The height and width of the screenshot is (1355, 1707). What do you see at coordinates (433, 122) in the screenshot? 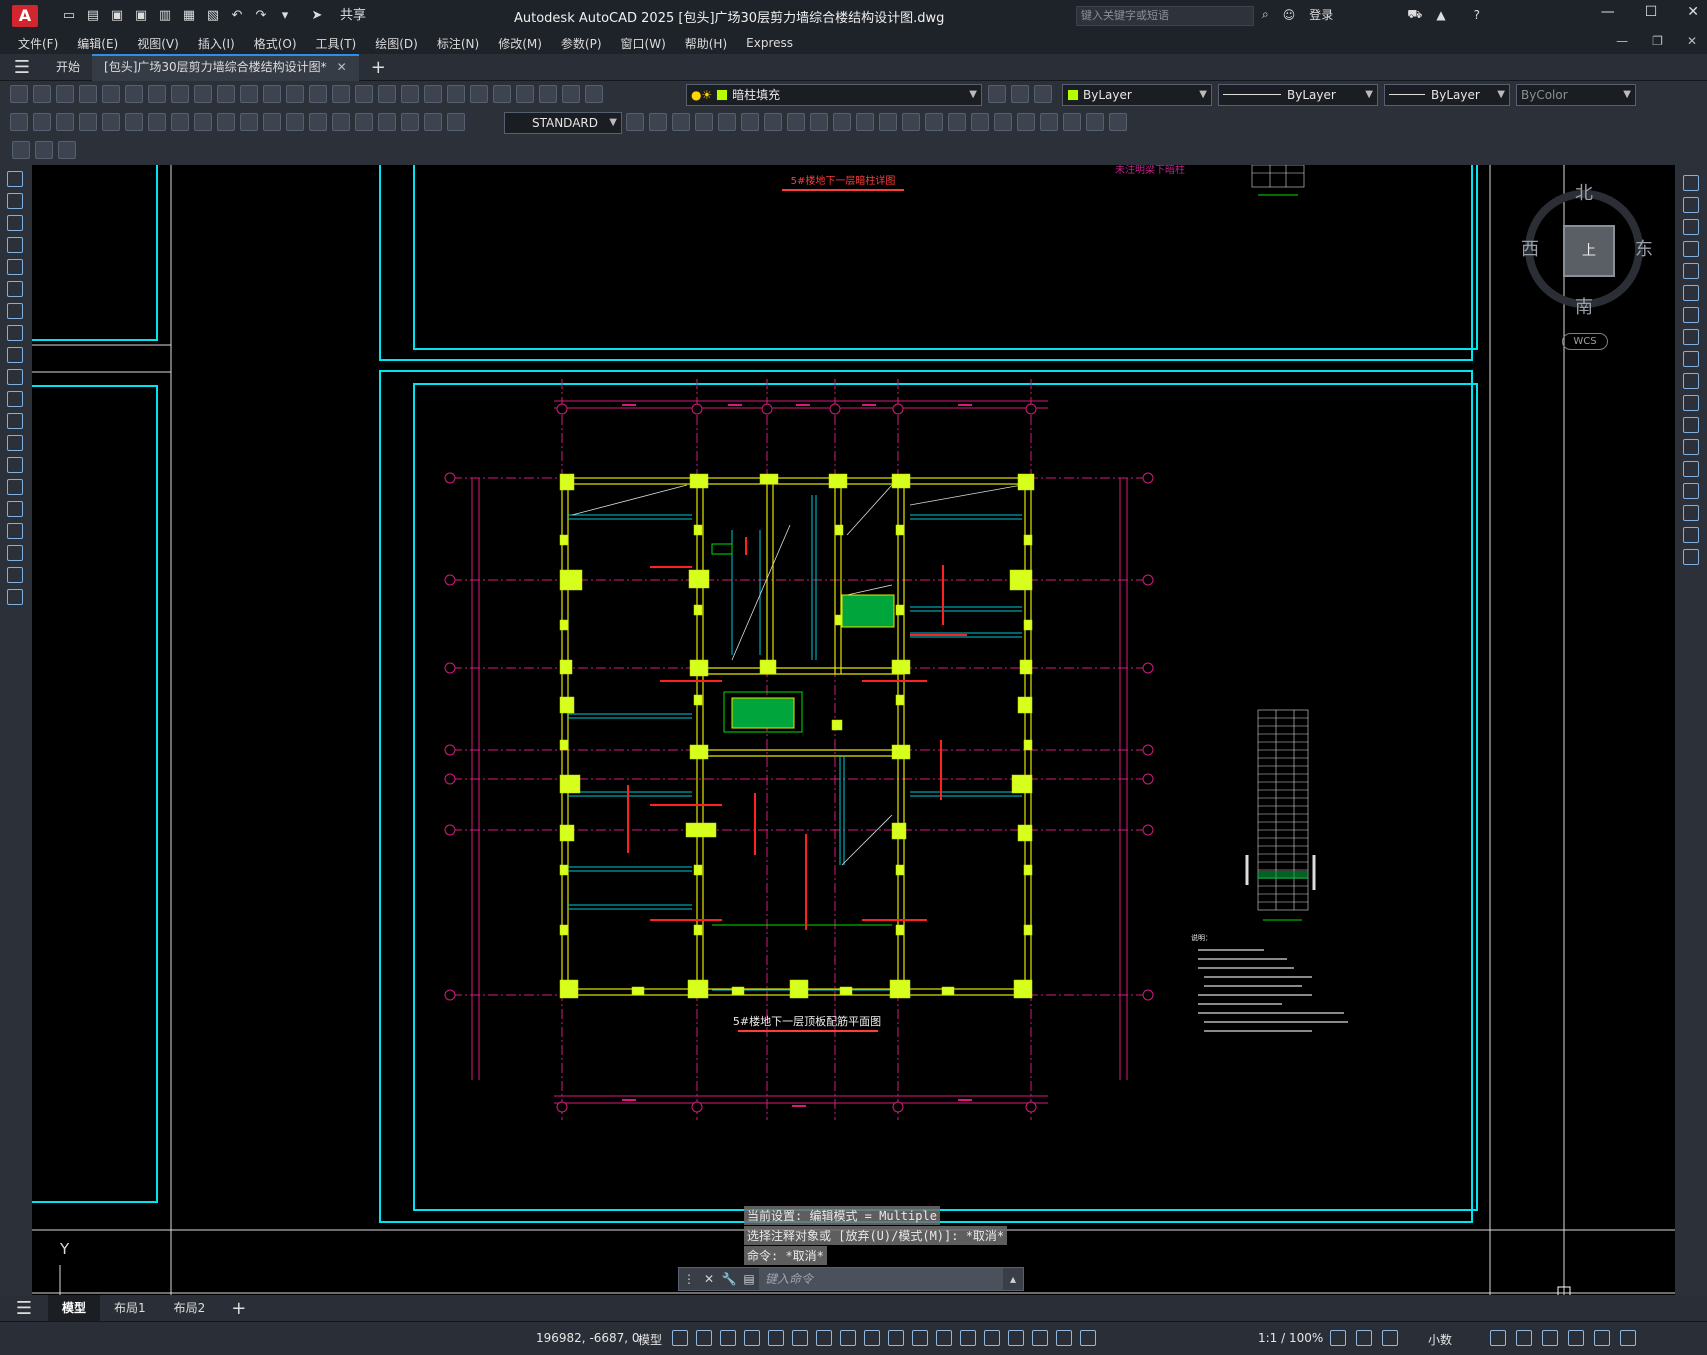
I see `dim-text-edit-icon` at bounding box center [433, 122].